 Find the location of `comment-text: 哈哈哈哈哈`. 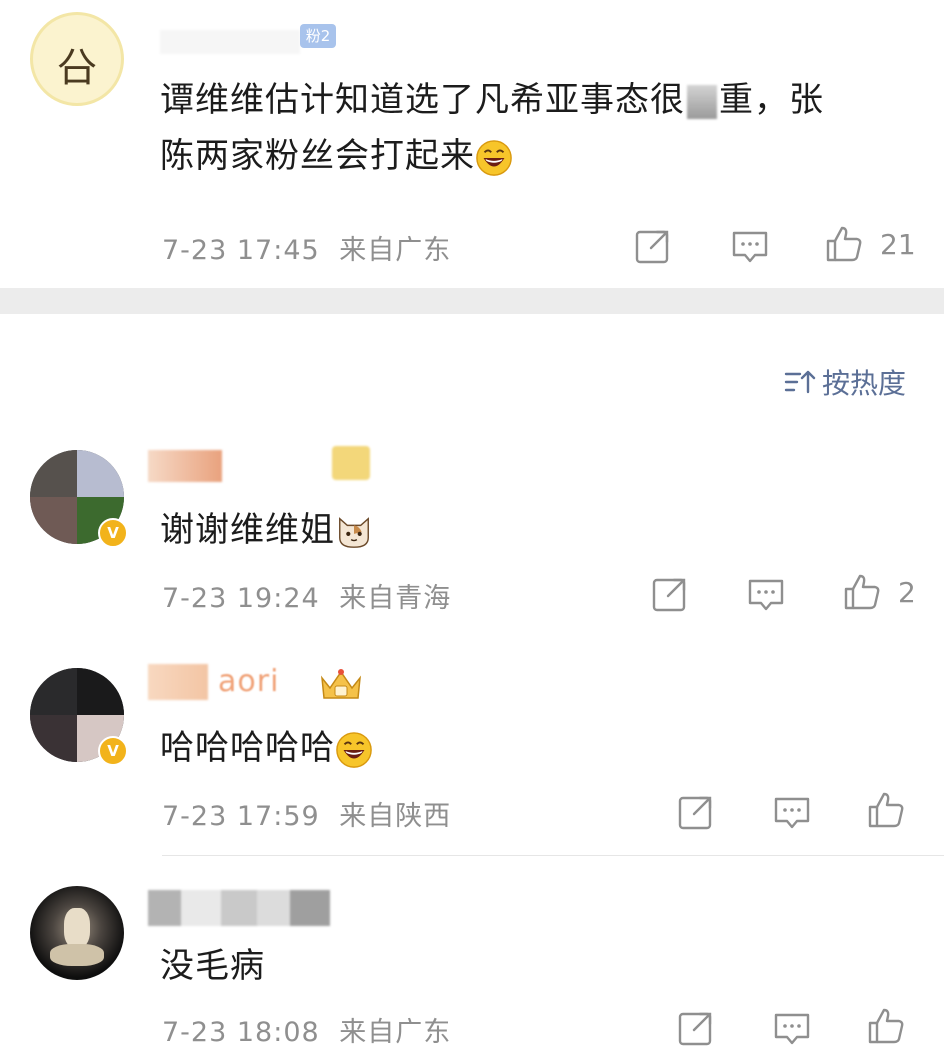

comment-text: 哈哈哈哈哈 is located at coordinates (266, 744).